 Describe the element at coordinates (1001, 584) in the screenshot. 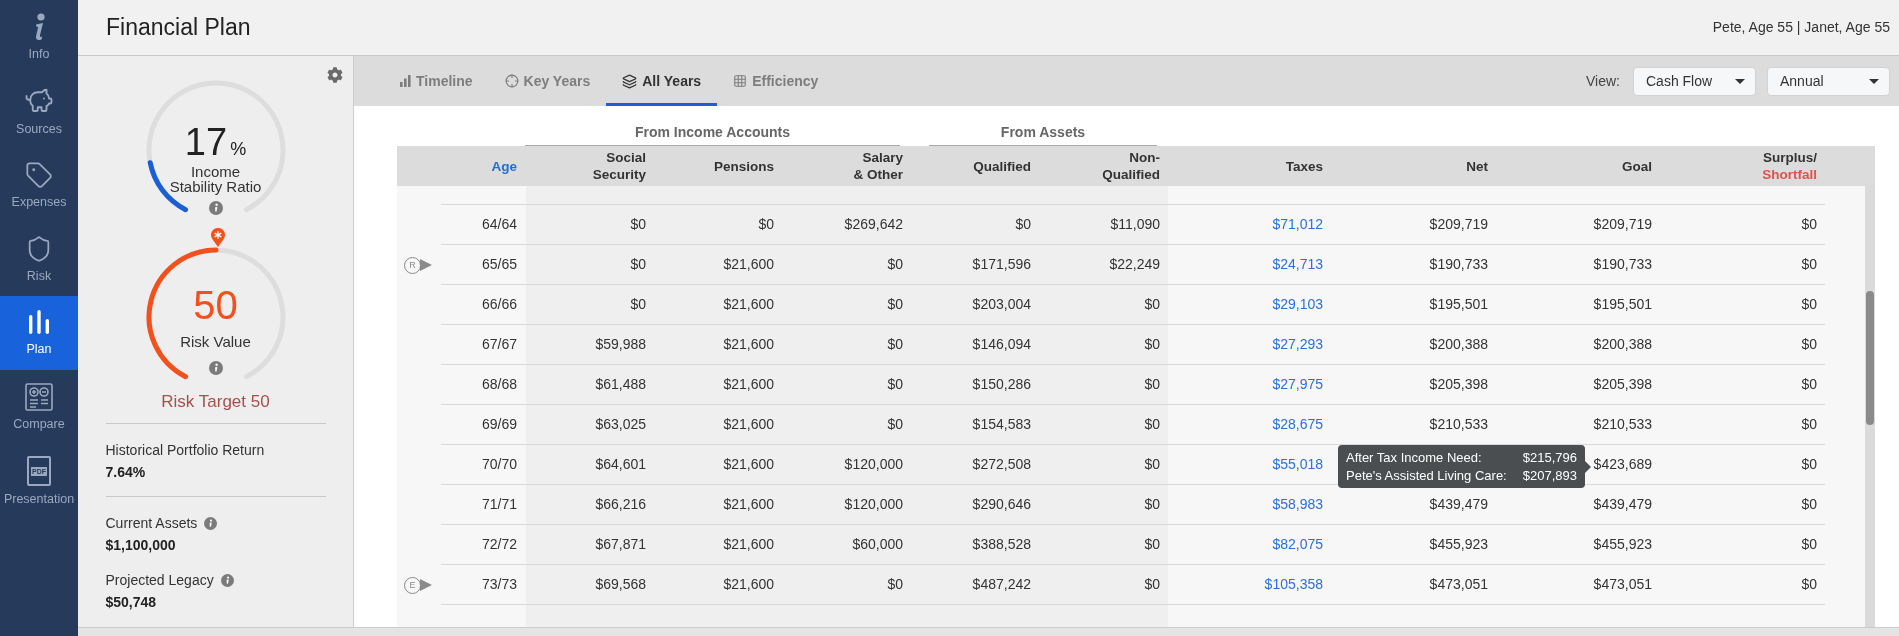

I see `table-cell-text: $487,242` at that location.